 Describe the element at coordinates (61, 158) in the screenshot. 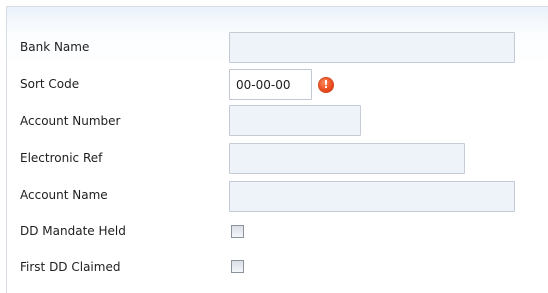

I see `electronic-ref-label: Electronic Ref` at that location.